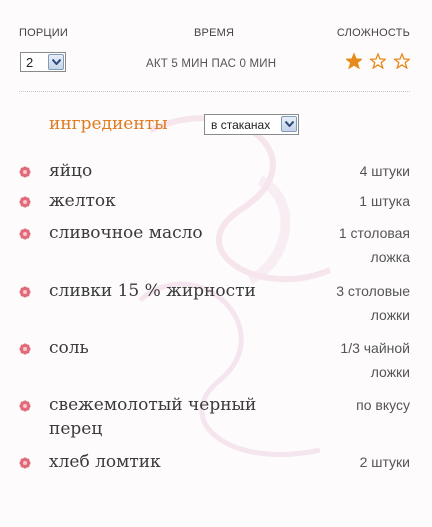 This screenshot has width=432, height=527. I want to click on ingredient-quantity: 4 штуки, so click(385, 171).